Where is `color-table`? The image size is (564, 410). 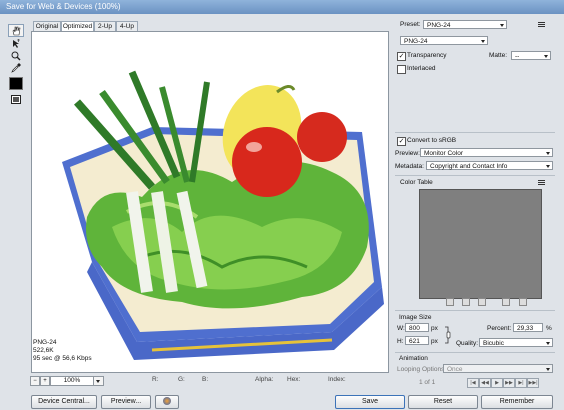 color-table is located at coordinates (480, 244).